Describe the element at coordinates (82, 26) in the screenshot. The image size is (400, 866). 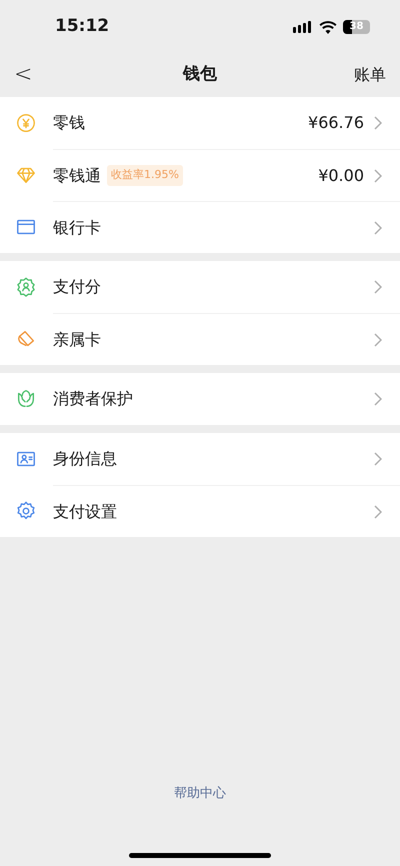
I see `status-time: 15:12` at that location.